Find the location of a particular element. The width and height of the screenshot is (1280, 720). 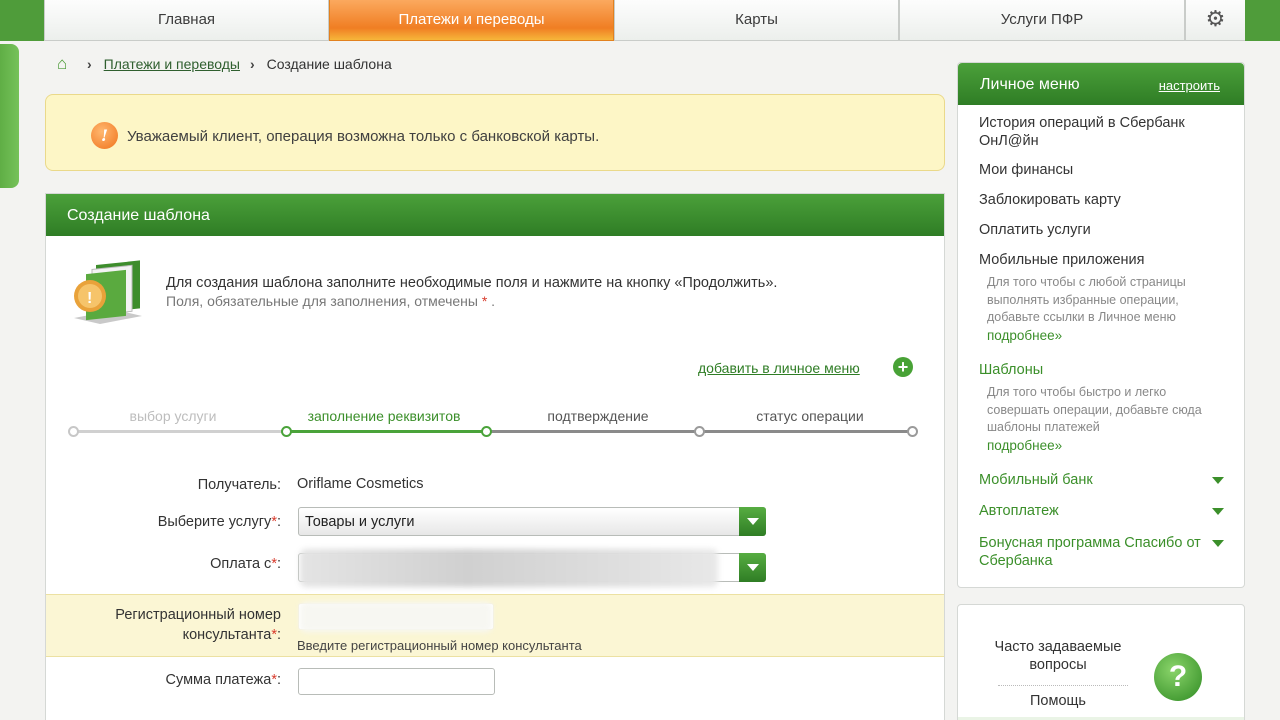

payment-source-label: Оплата с*: is located at coordinates (166, 564).